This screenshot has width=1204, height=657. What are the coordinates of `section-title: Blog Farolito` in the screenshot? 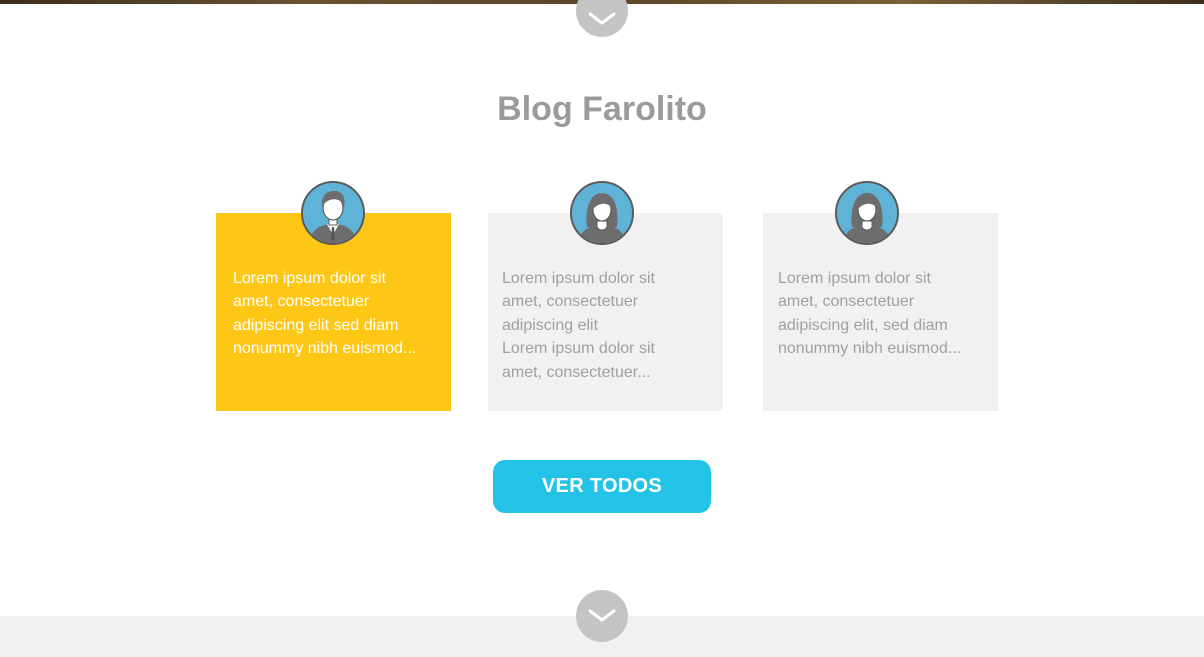 It's located at (602, 109).